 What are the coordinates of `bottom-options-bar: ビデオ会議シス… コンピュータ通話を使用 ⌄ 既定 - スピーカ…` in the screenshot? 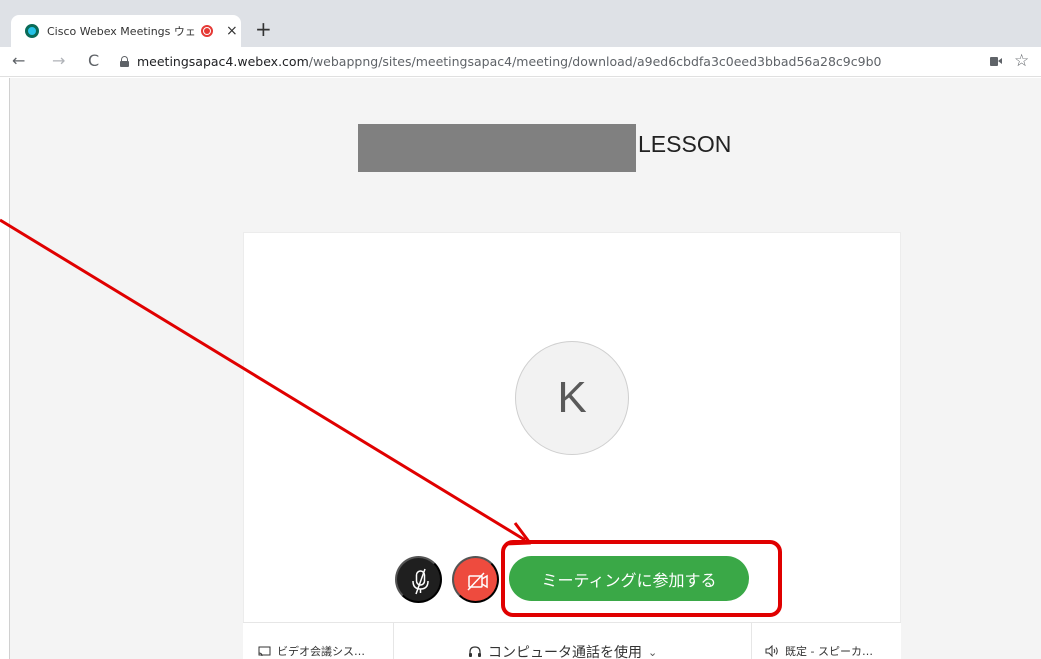 It's located at (572, 640).